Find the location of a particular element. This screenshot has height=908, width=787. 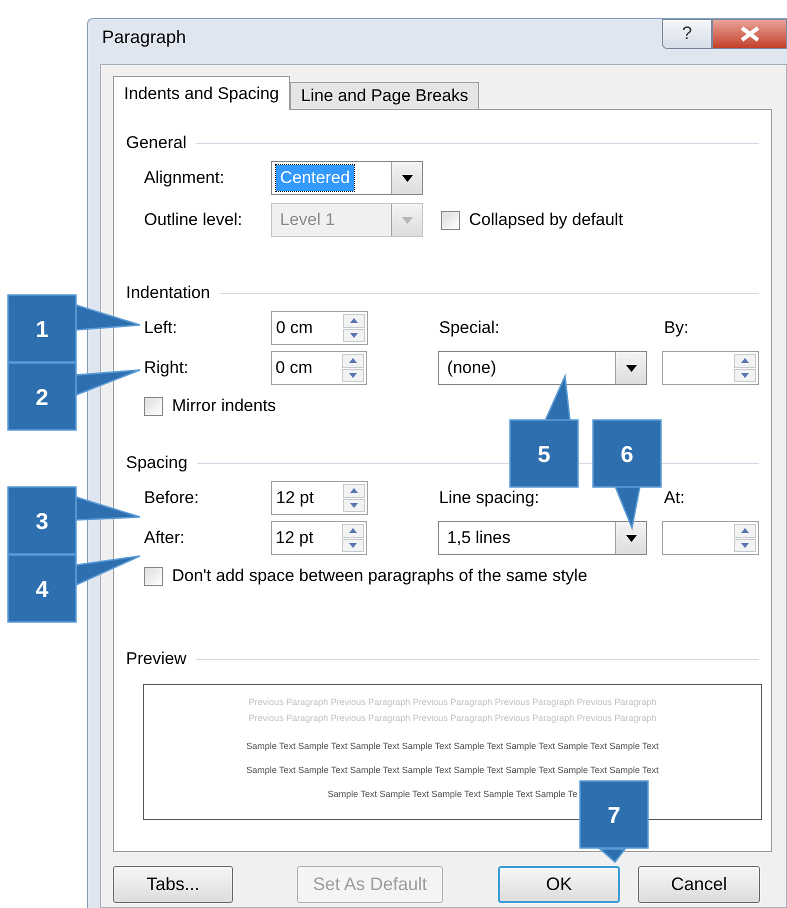

tab: Indents and Spacing is located at coordinates (201, 93).